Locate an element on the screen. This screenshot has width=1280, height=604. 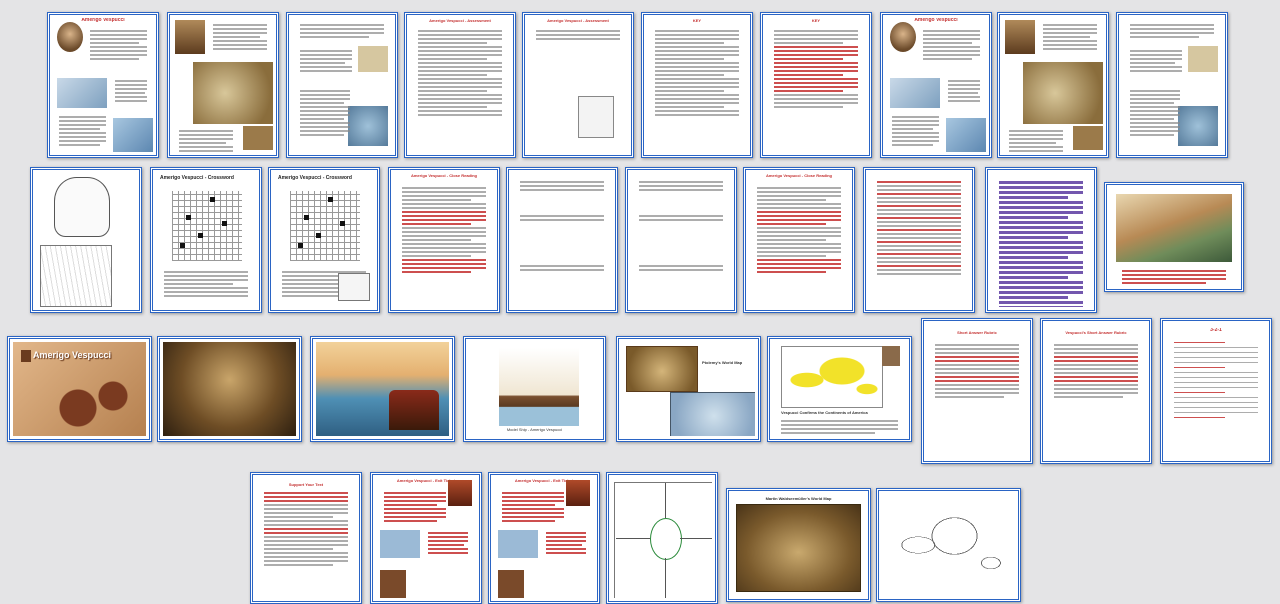
ship-sketch is located at coordinates (354, 287).